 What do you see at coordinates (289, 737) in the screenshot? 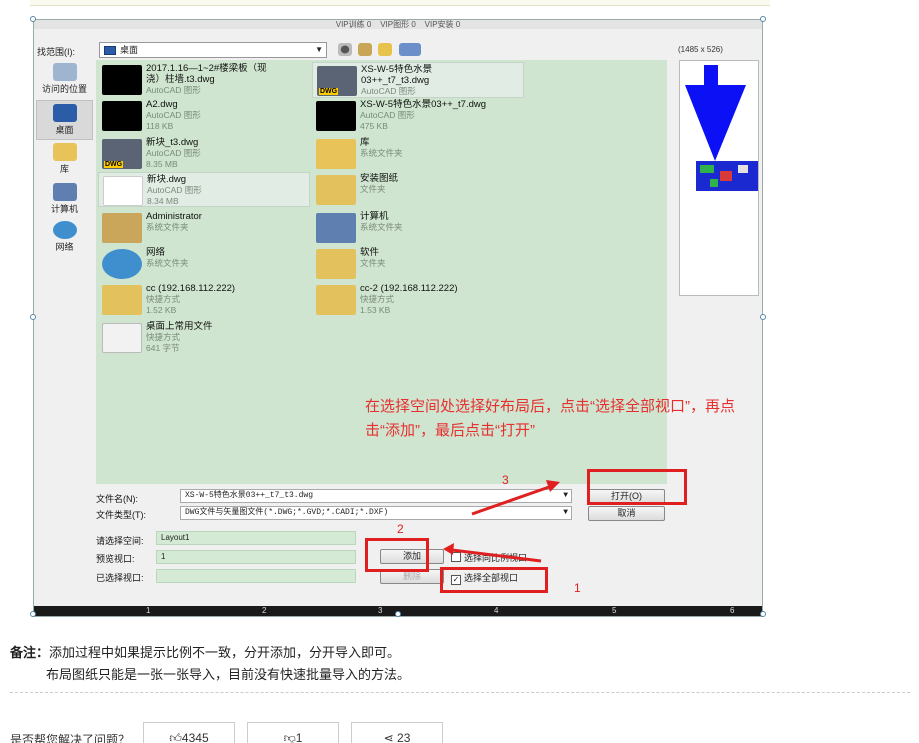
I see `thumbs-down-icon: 👎︎` at bounding box center [289, 737].